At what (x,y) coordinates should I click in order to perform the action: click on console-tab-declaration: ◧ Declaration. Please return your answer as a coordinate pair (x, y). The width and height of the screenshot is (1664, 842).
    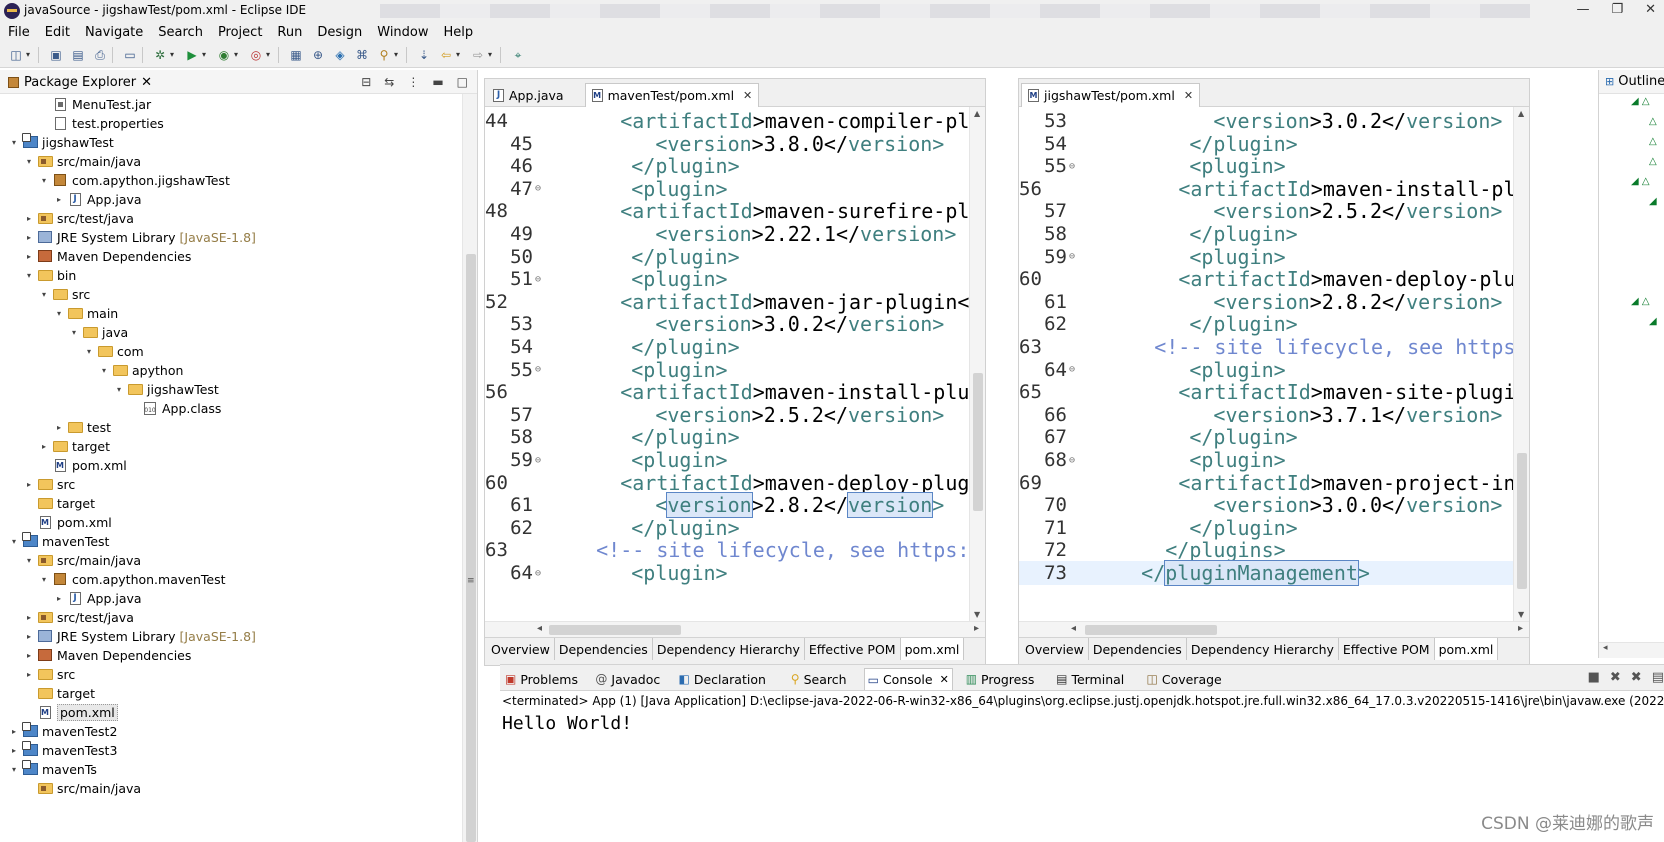
    Looking at the image, I should click on (722, 679).